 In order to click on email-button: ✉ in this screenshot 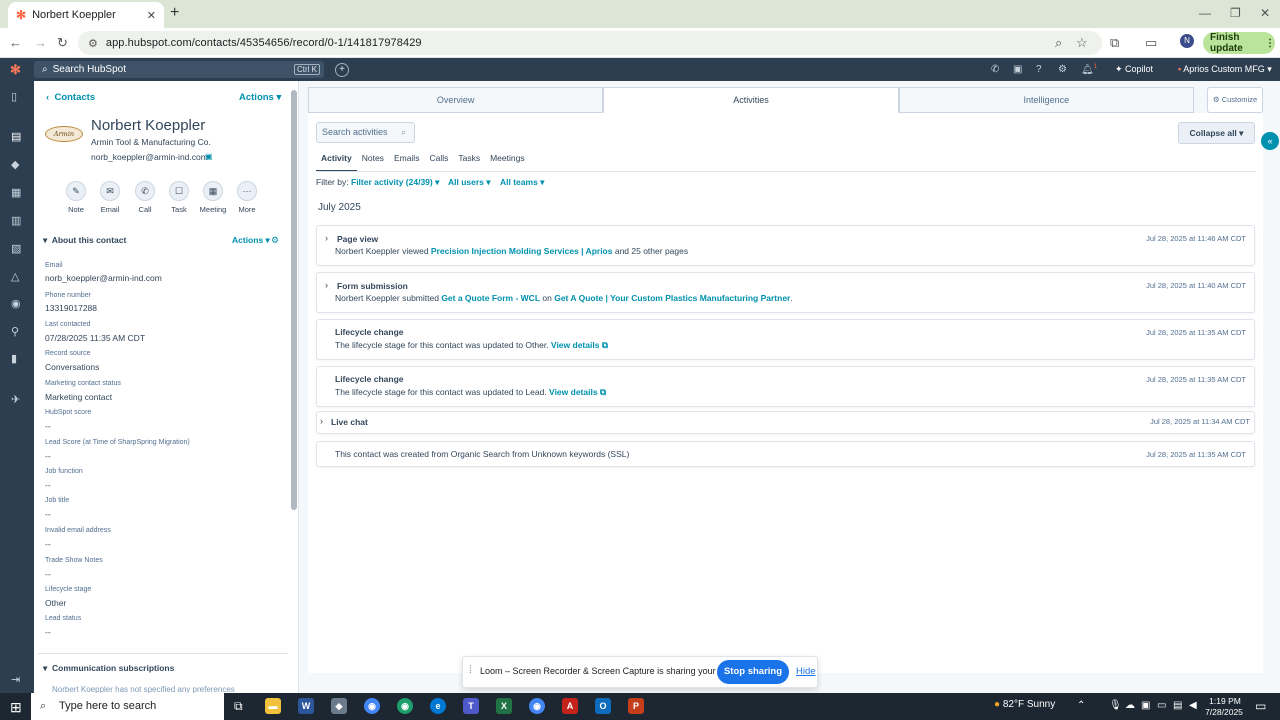, I will do `click(110, 191)`.